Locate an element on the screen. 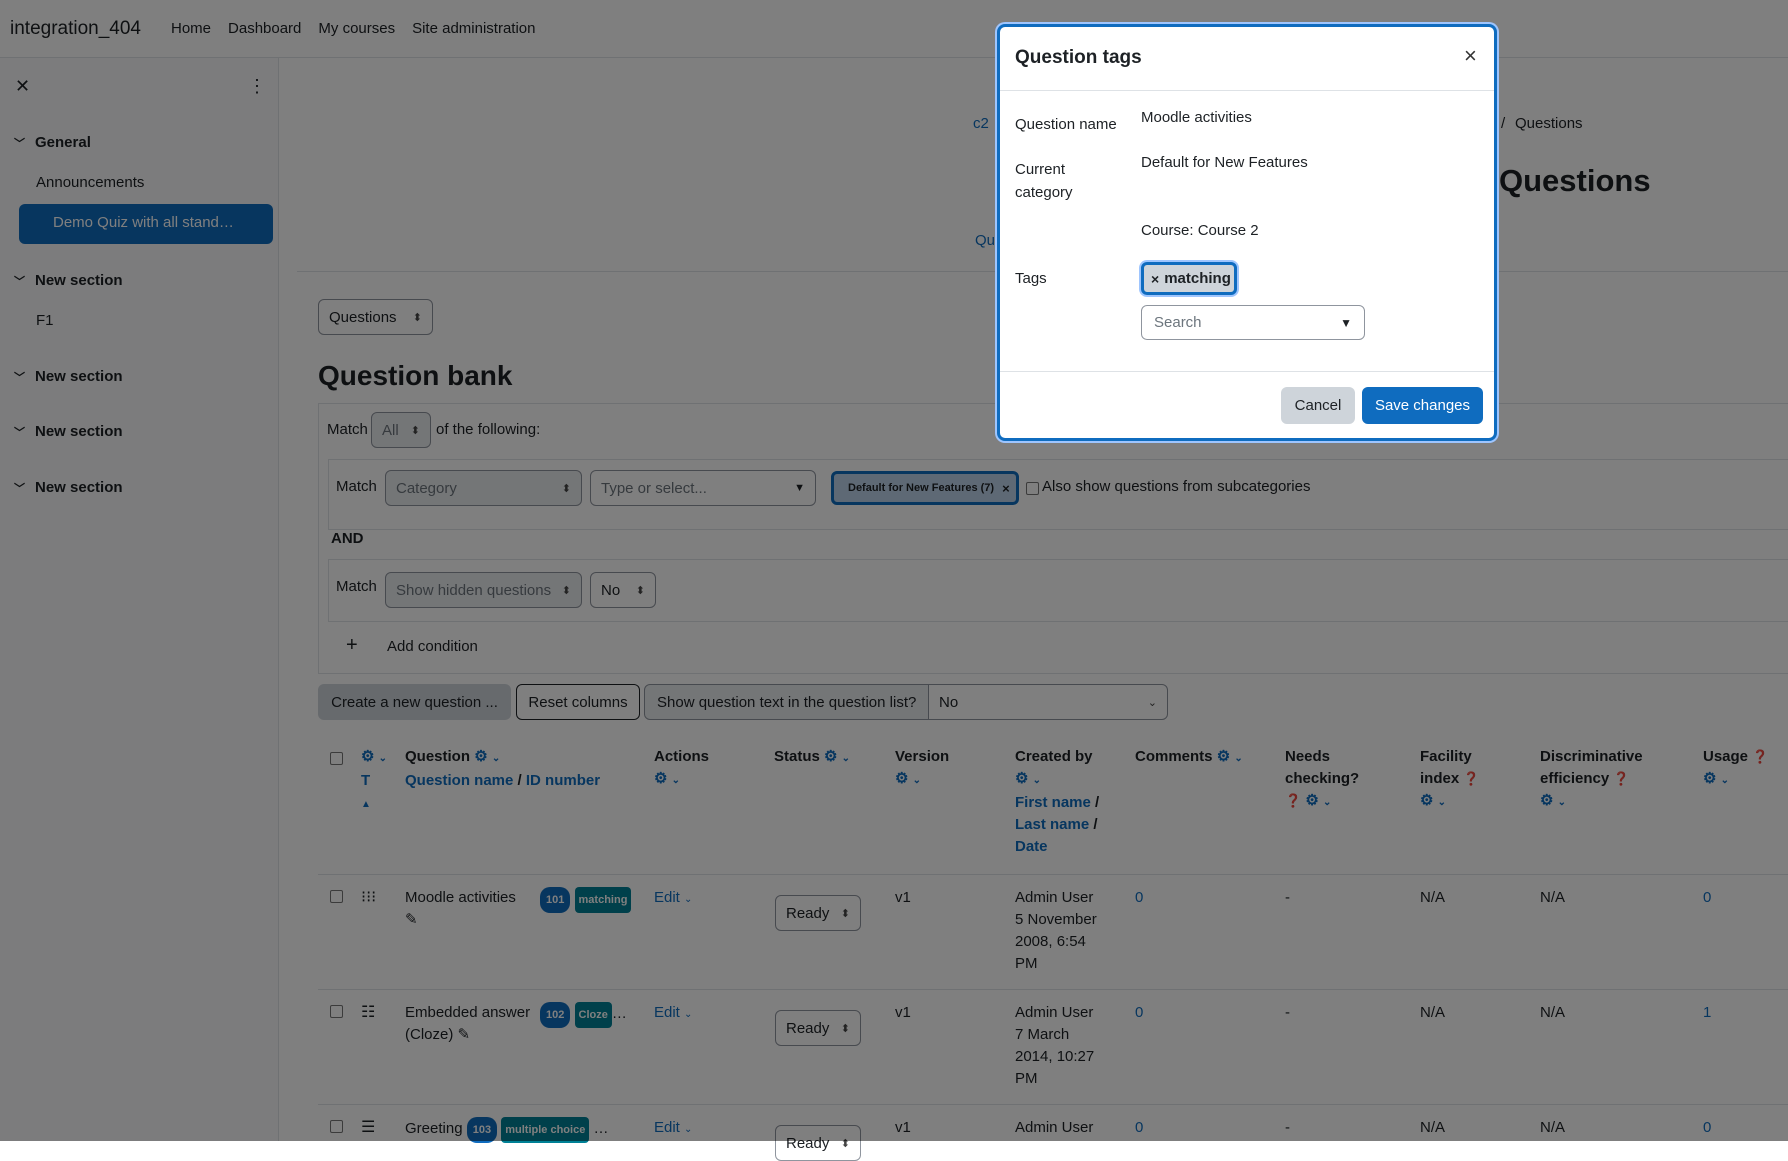  cancel-button: Cancel is located at coordinates (1318, 405).